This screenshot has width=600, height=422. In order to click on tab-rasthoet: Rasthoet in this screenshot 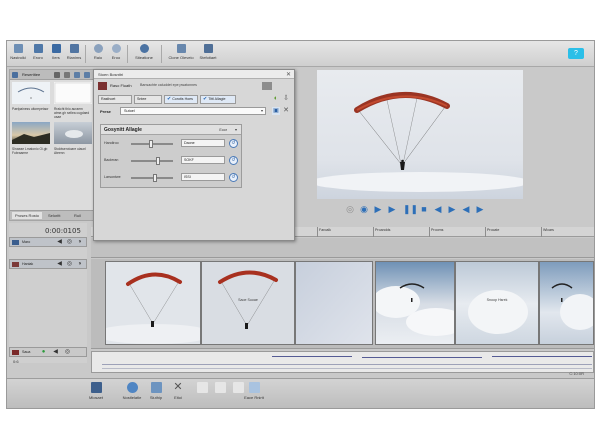, I will do `click(115, 99)`.